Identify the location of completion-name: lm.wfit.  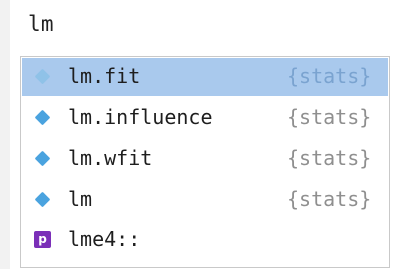
(110, 158).